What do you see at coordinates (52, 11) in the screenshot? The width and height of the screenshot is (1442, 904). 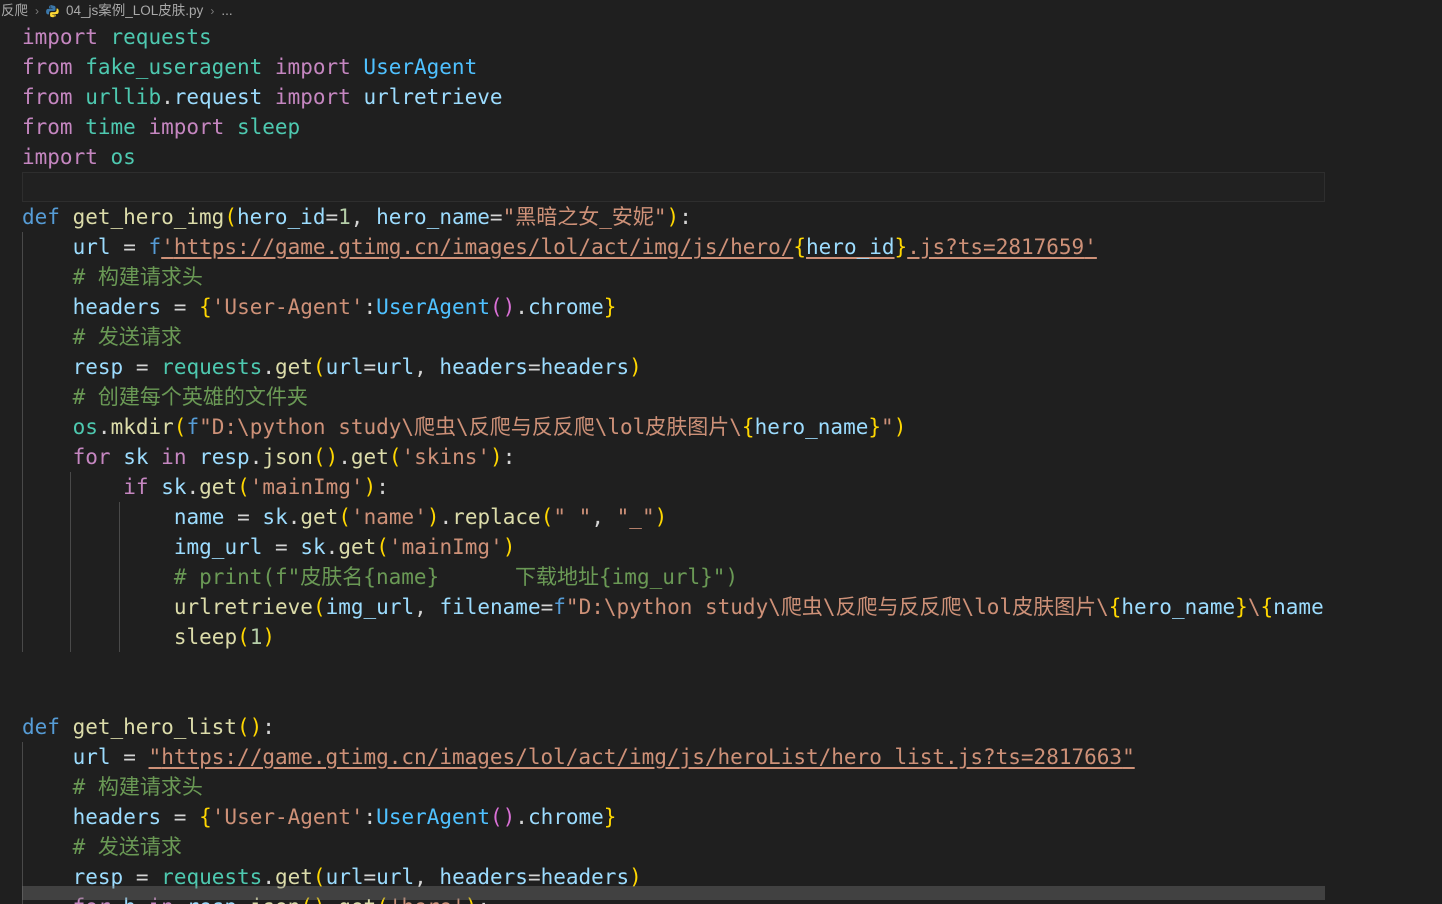 I see `python-file-icon` at bounding box center [52, 11].